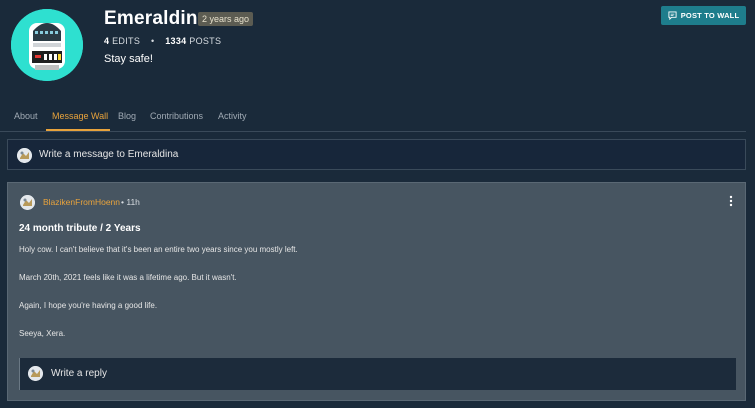 The width and height of the screenshot is (755, 408). I want to click on post-to-wall-label: POST TO WALL, so click(710, 15).